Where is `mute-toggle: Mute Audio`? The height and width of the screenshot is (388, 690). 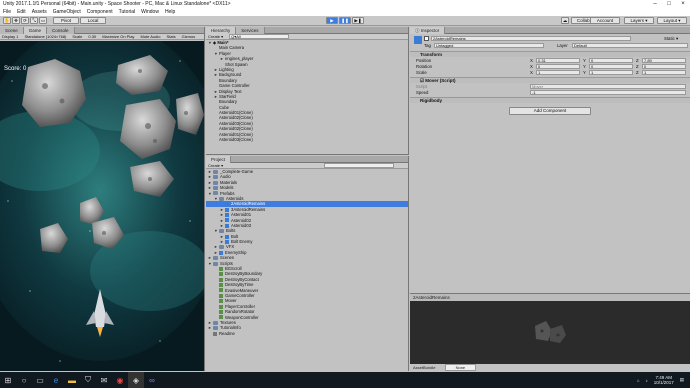
mute-toggle: Mute Audio is located at coordinates (150, 36).